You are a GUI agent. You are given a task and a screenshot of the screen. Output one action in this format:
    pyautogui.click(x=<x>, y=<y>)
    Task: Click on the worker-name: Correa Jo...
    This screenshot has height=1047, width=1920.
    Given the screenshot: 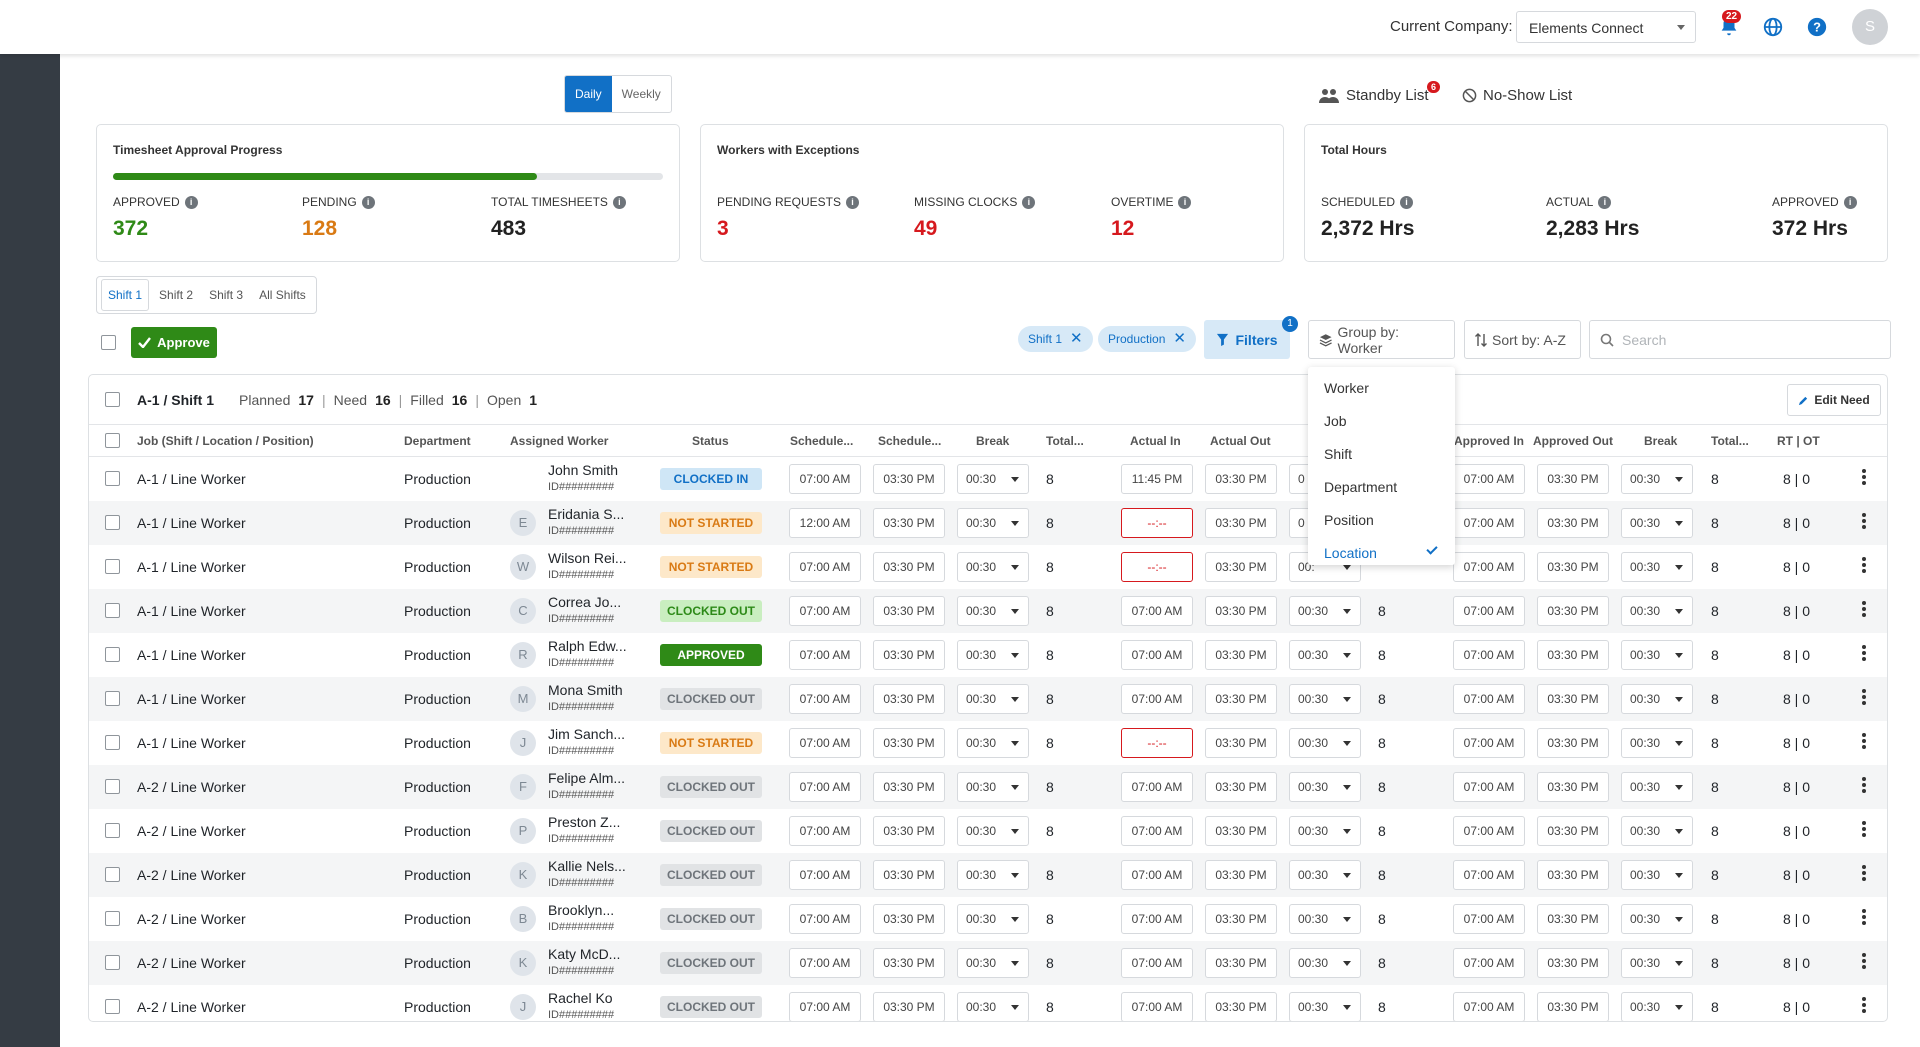 What is the action you would take?
    pyautogui.click(x=584, y=602)
    